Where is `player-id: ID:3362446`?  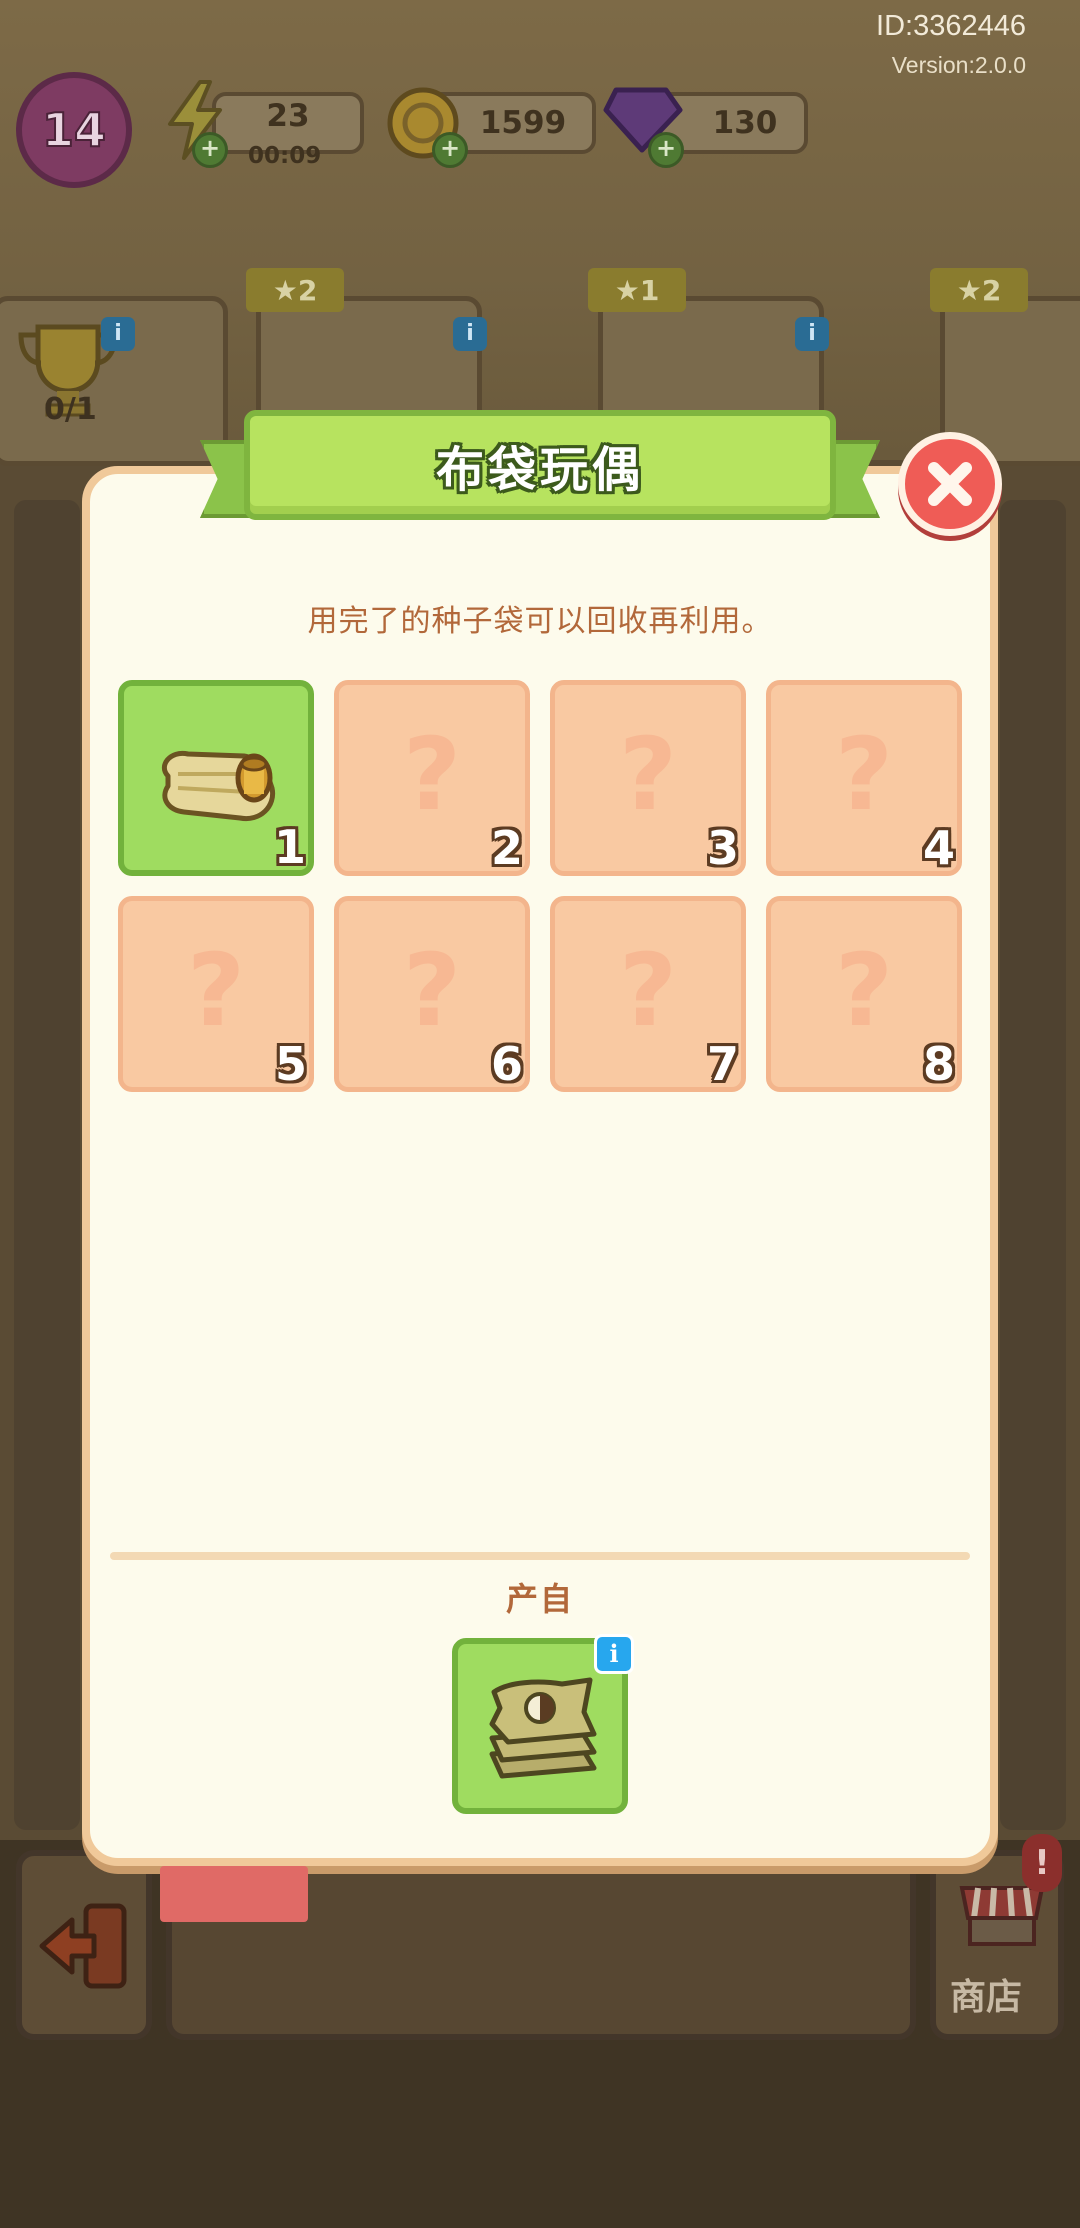
player-id: ID:3362446 is located at coordinates (951, 26).